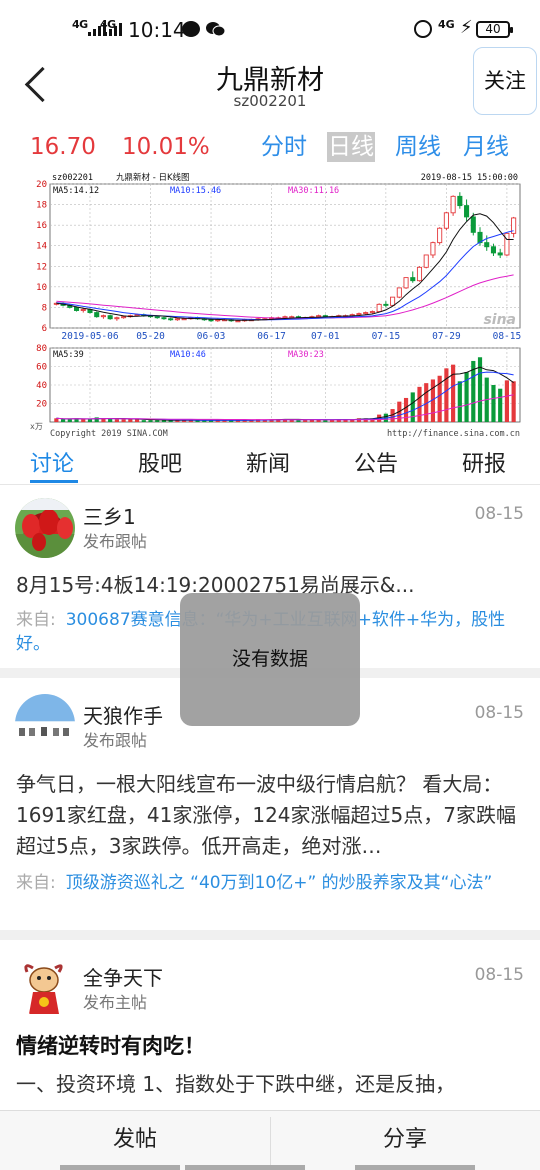  I want to click on username: 三乡1, so click(109, 515).